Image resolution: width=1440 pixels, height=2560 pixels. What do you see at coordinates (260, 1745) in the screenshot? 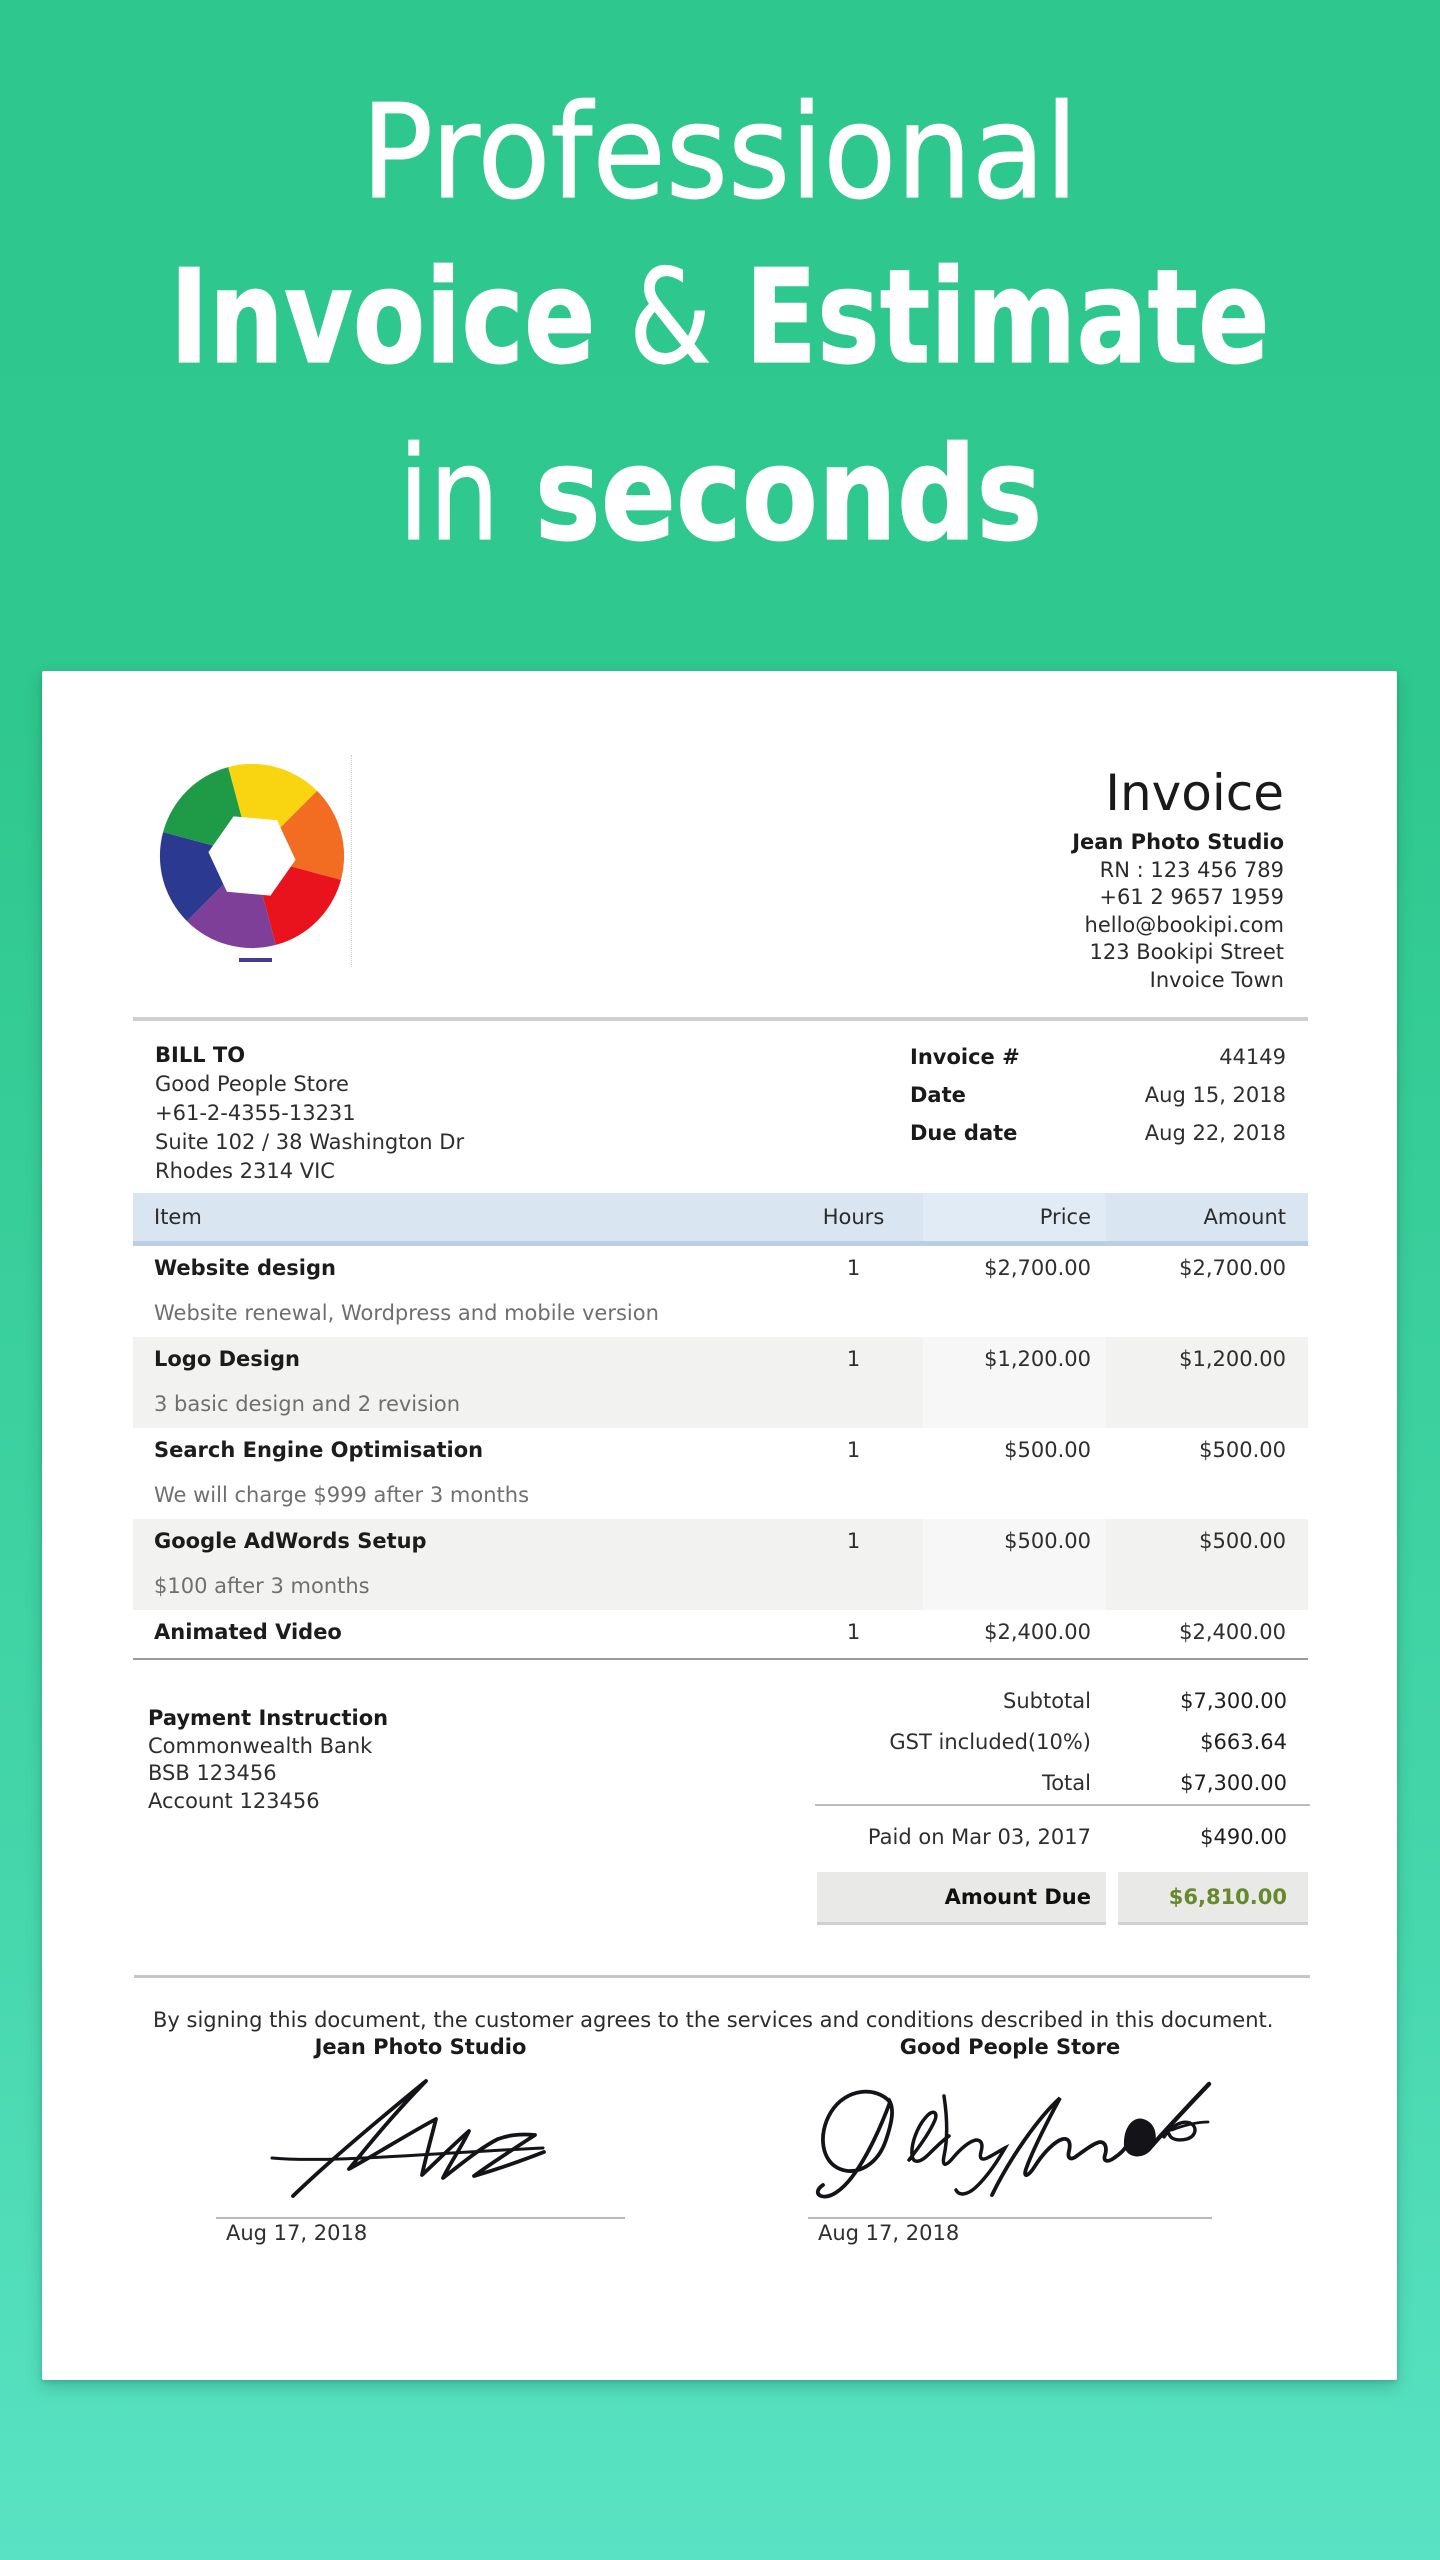
I see `payment-bank: Commonwealth Bank` at bounding box center [260, 1745].